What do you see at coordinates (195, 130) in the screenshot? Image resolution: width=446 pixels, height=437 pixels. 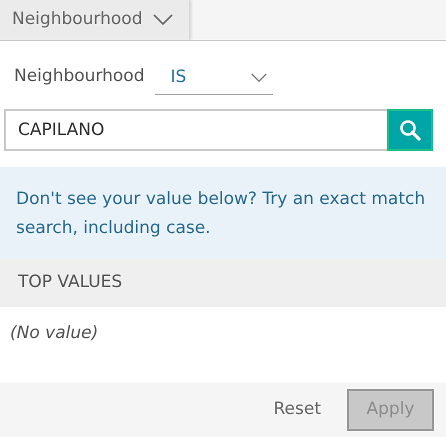 I see `search-field: CAPILANO` at bounding box center [195, 130].